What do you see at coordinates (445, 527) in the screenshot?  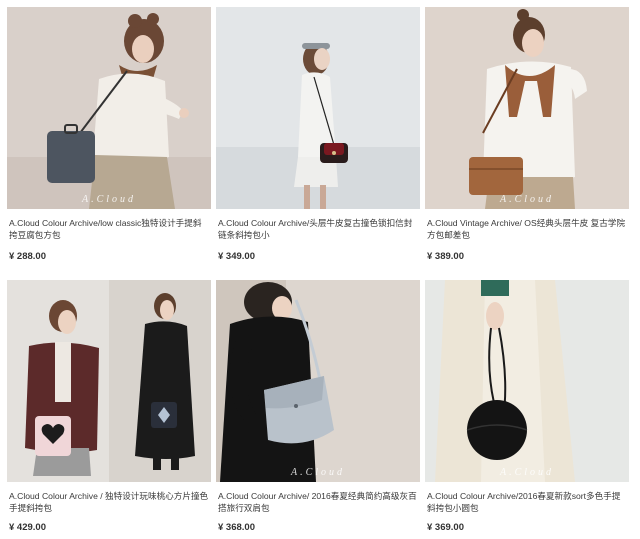 I see `product-price: ¥ 369.00` at bounding box center [445, 527].